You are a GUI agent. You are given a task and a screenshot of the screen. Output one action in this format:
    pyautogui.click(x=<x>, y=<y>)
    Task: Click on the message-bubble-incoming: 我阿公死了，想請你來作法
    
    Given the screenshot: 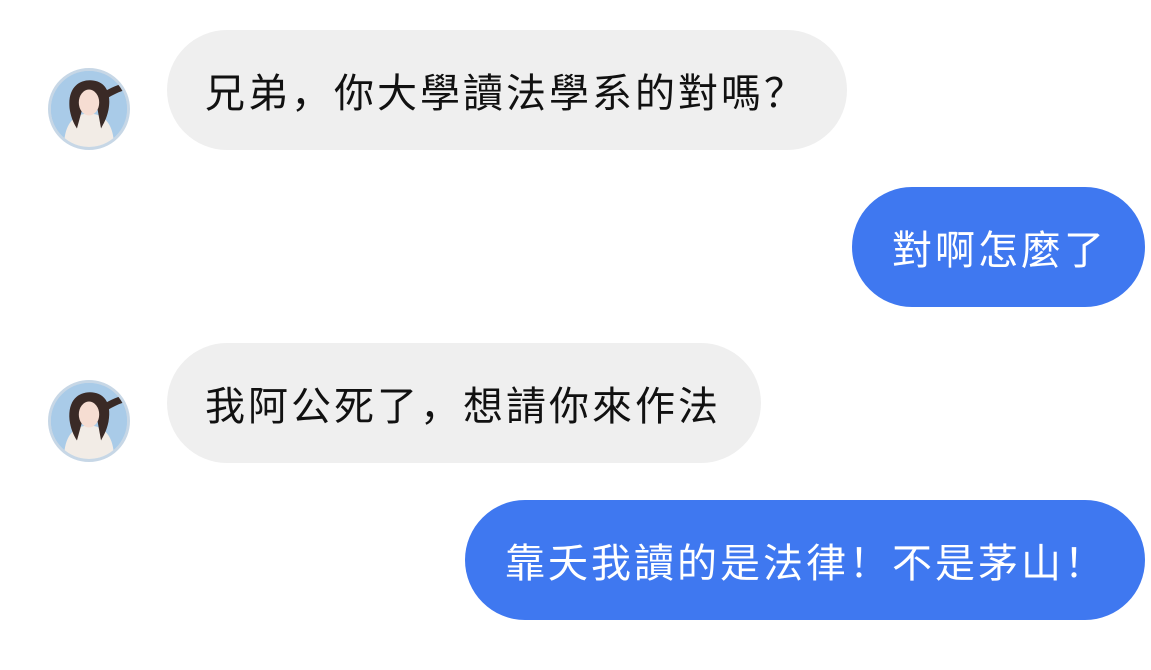 What is the action you would take?
    pyautogui.click(x=464, y=403)
    